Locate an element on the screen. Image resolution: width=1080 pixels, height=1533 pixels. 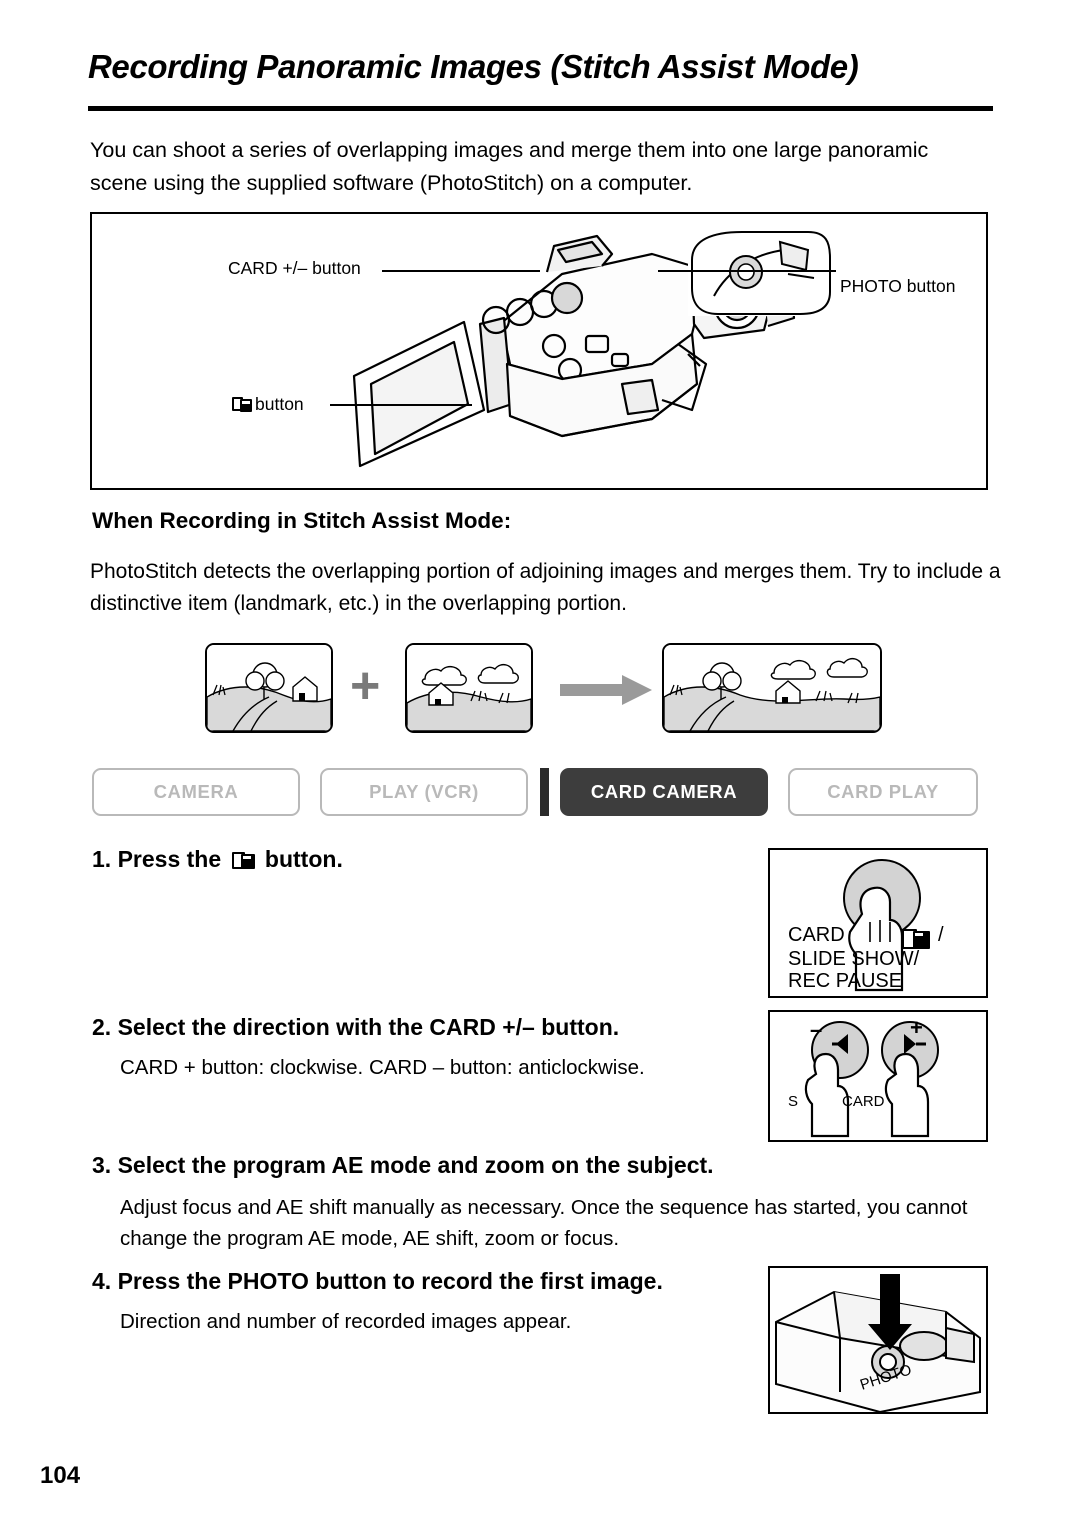
card-slideshow-illustration: CARD SLIDE SHOW/ REC PAUSE / is located at coordinates (878, 923).